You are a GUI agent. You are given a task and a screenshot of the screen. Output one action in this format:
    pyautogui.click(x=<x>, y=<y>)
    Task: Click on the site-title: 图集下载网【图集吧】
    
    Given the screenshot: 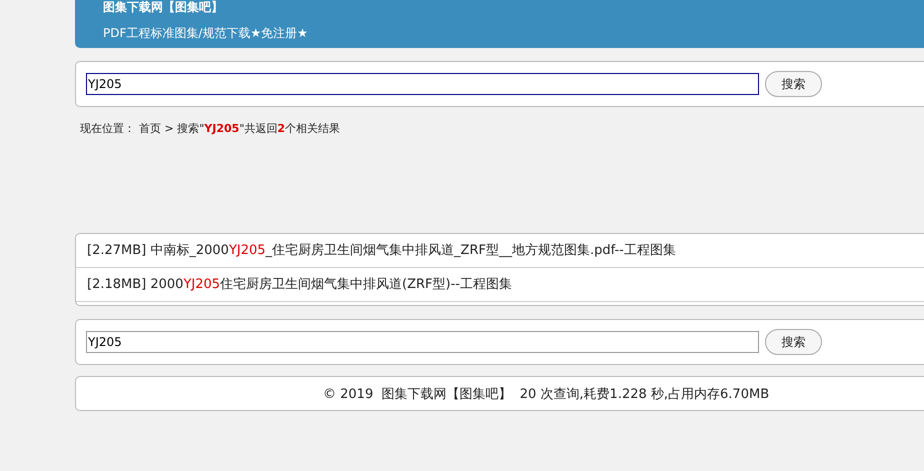 What is the action you would take?
    pyautogui.click(x=513, y=7)
    